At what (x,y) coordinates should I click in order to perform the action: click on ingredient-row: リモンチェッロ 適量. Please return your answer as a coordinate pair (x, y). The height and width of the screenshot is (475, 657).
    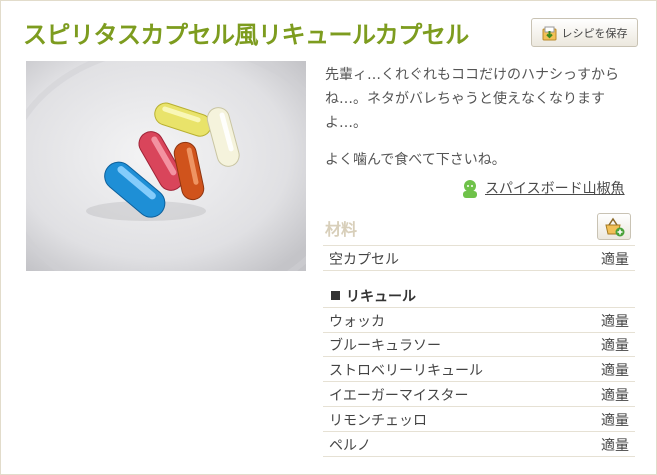
    Looking at the image, I should click on (479, 419).